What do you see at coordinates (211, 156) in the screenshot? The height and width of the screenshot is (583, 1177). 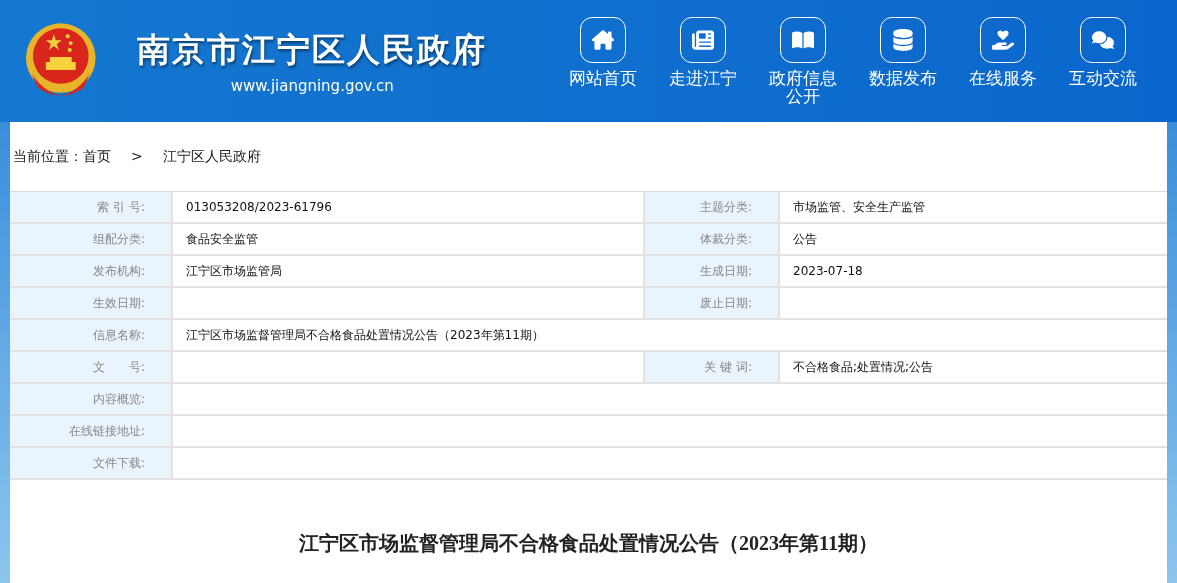 I see `breadcrumb-link: 江宁区人民政府` at bounding box center [211, 156].